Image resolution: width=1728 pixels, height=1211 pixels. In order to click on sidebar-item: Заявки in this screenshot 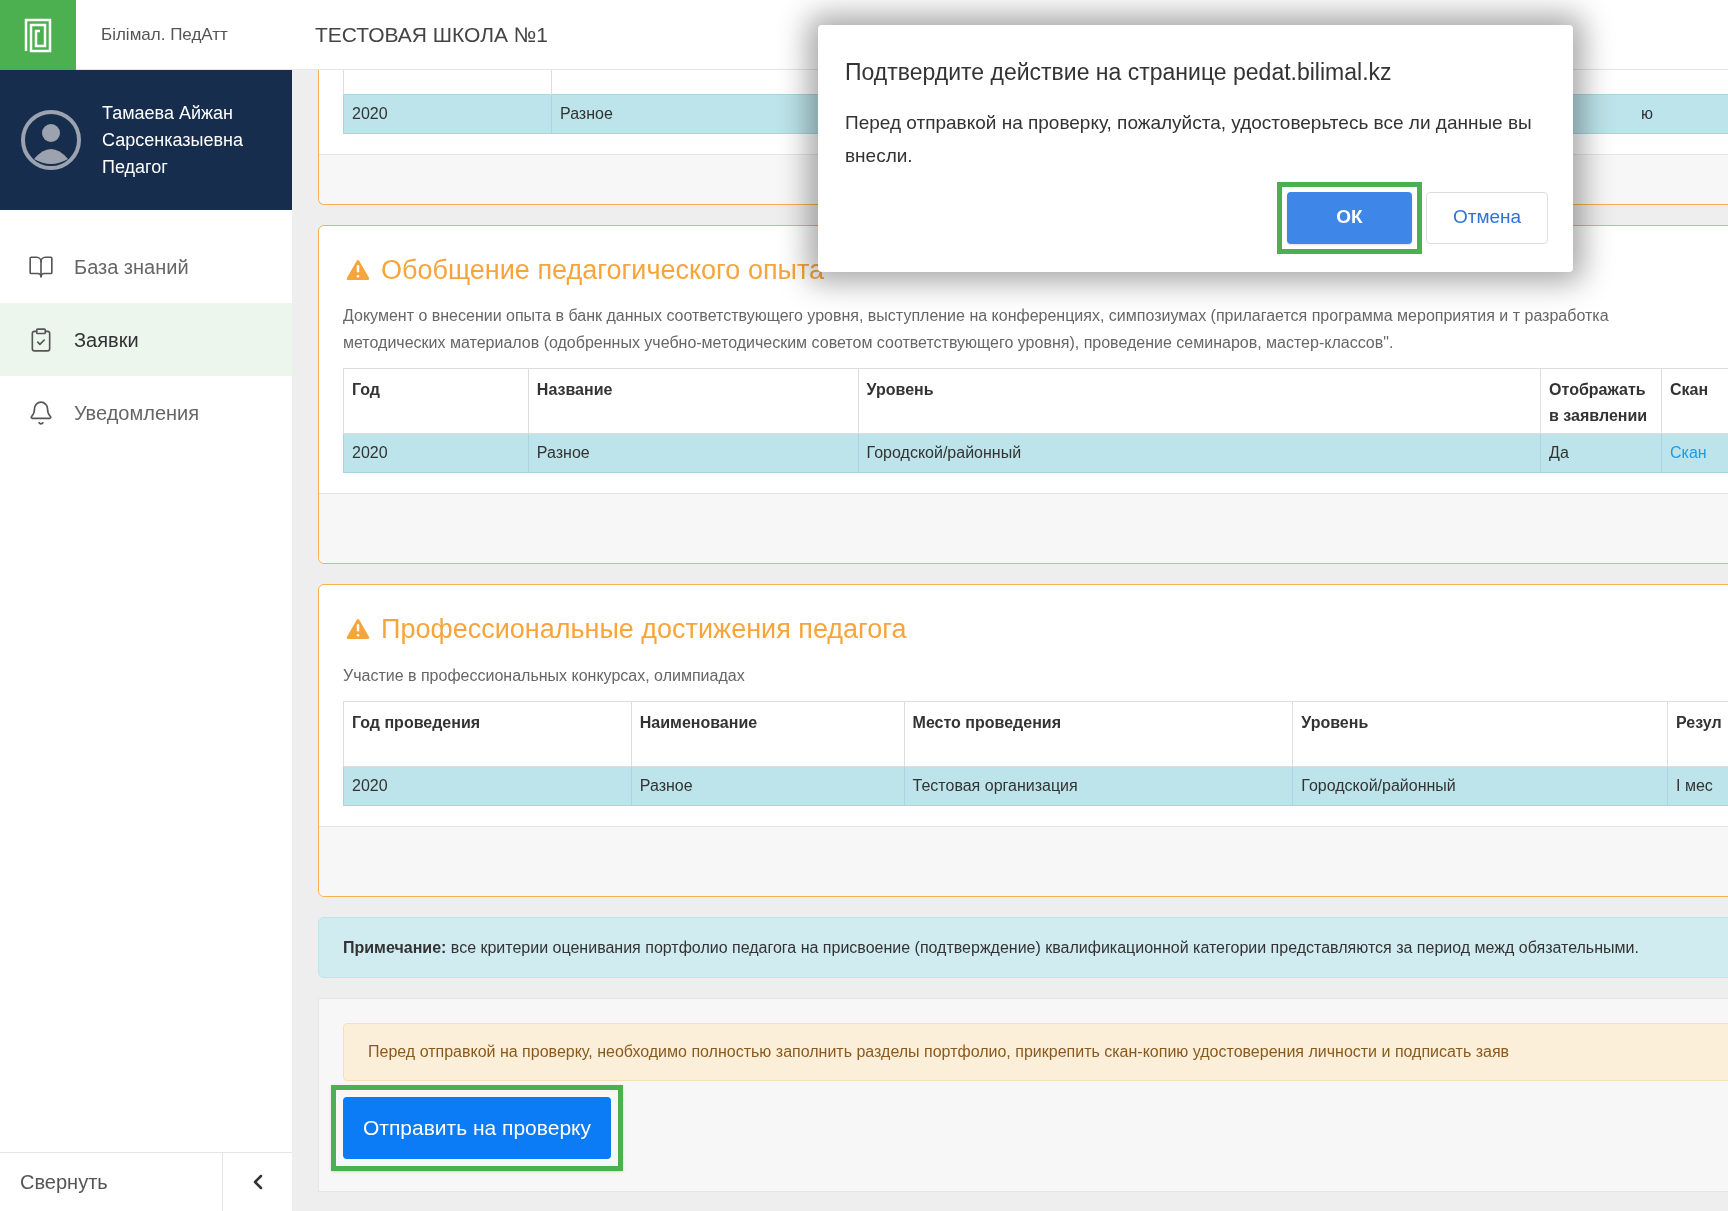, I will do `click(146, 339)`.